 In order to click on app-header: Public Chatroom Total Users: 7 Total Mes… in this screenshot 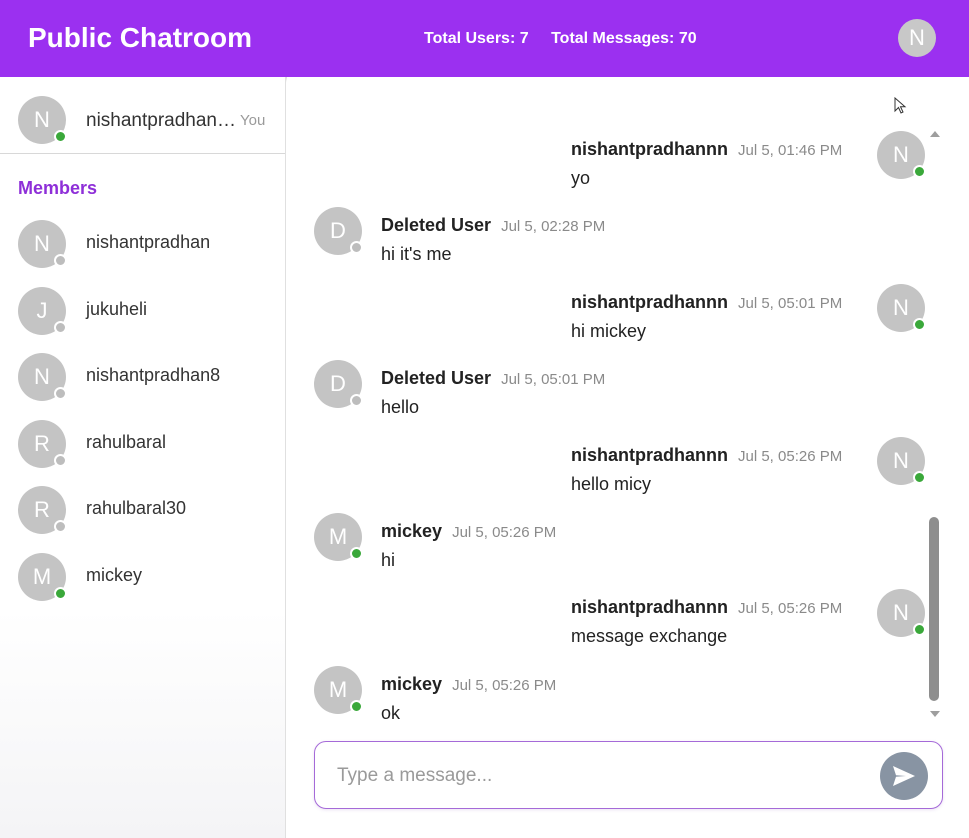, I will do `click(484, 38)`.